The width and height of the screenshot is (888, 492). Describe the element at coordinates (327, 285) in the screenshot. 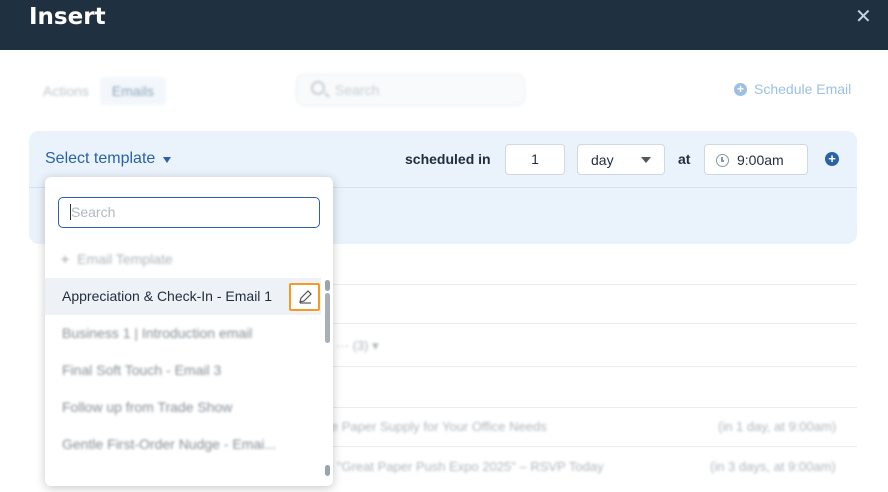

I see `scrollbar-up-arrow` at that location.